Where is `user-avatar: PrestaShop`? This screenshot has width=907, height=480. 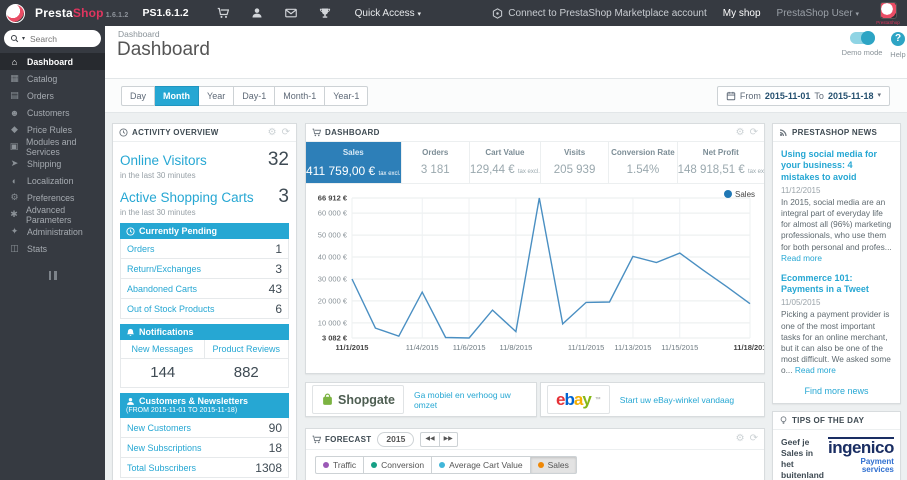
user-avatar: PrestaShop is located at coordinates (888, 13).